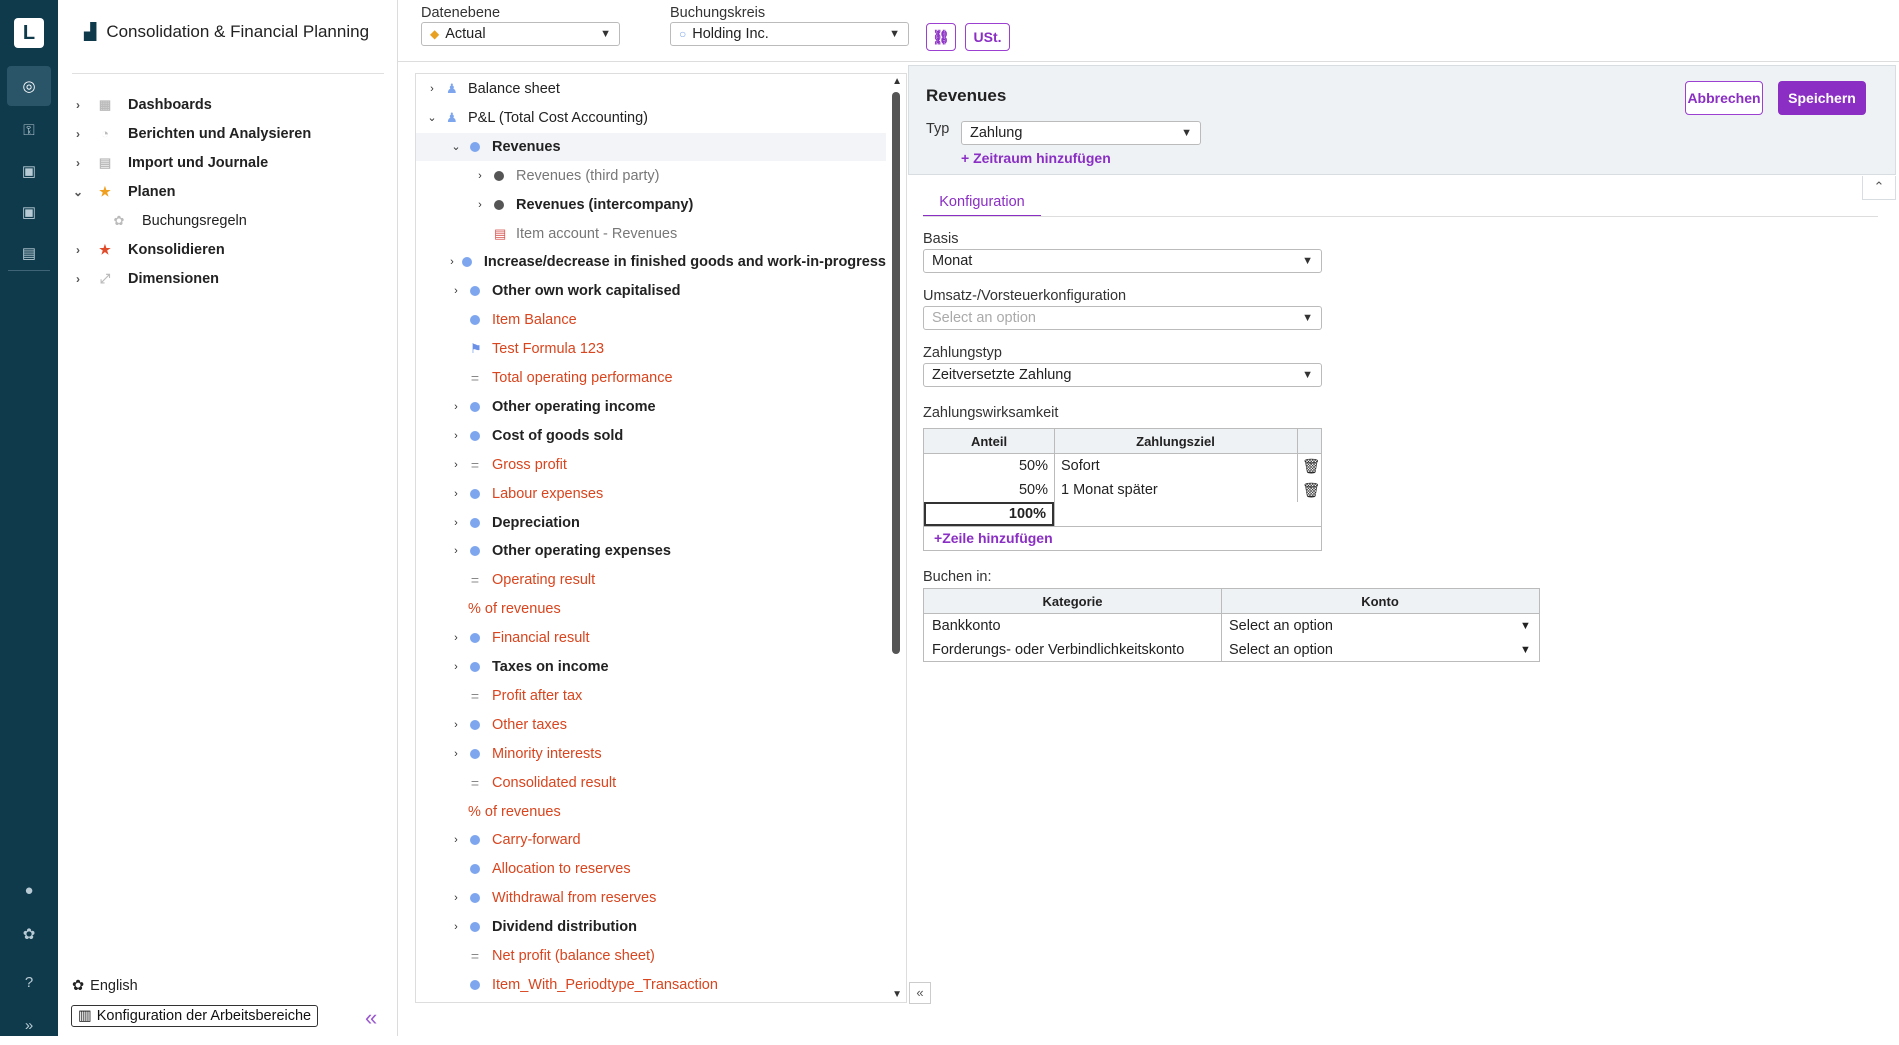 This screenshot has height=1045, width=1899. Describe the element at coordinates (1122, 261) in the screenshot. I see `basis-select: Monat ▼` at that location.